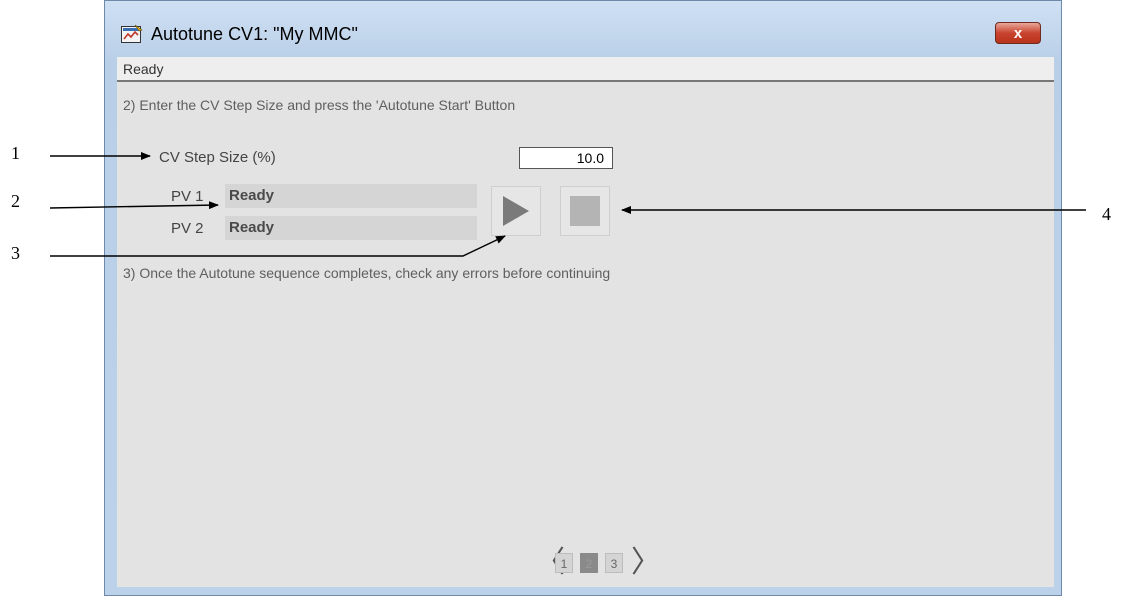 The height and width of the screenshot is (596, 1124). I want to click on close-button: x, so click(1018, 33).